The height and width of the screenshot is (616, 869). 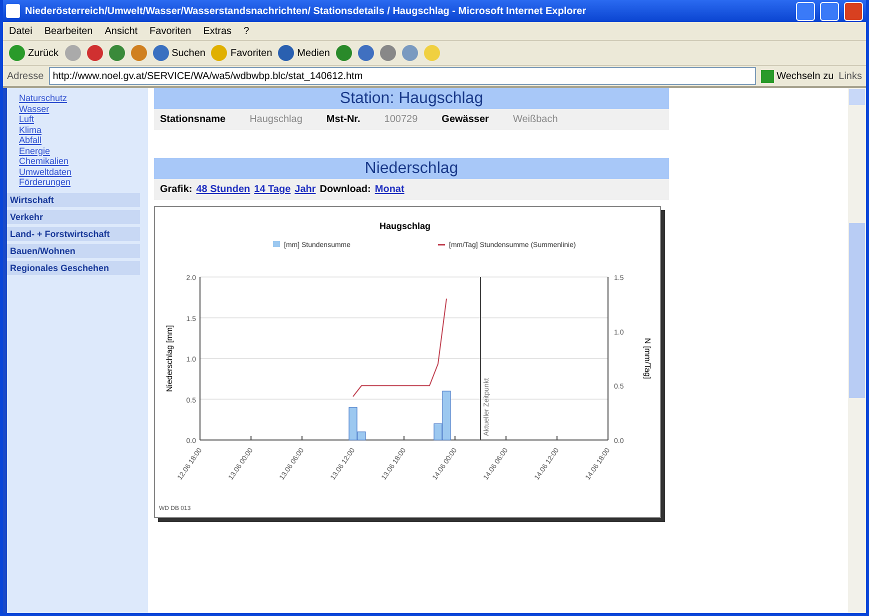 What do you see at coordinates (805, 11) in the screenshot?
I see `minimize-button` at bounding box center [805, 11].